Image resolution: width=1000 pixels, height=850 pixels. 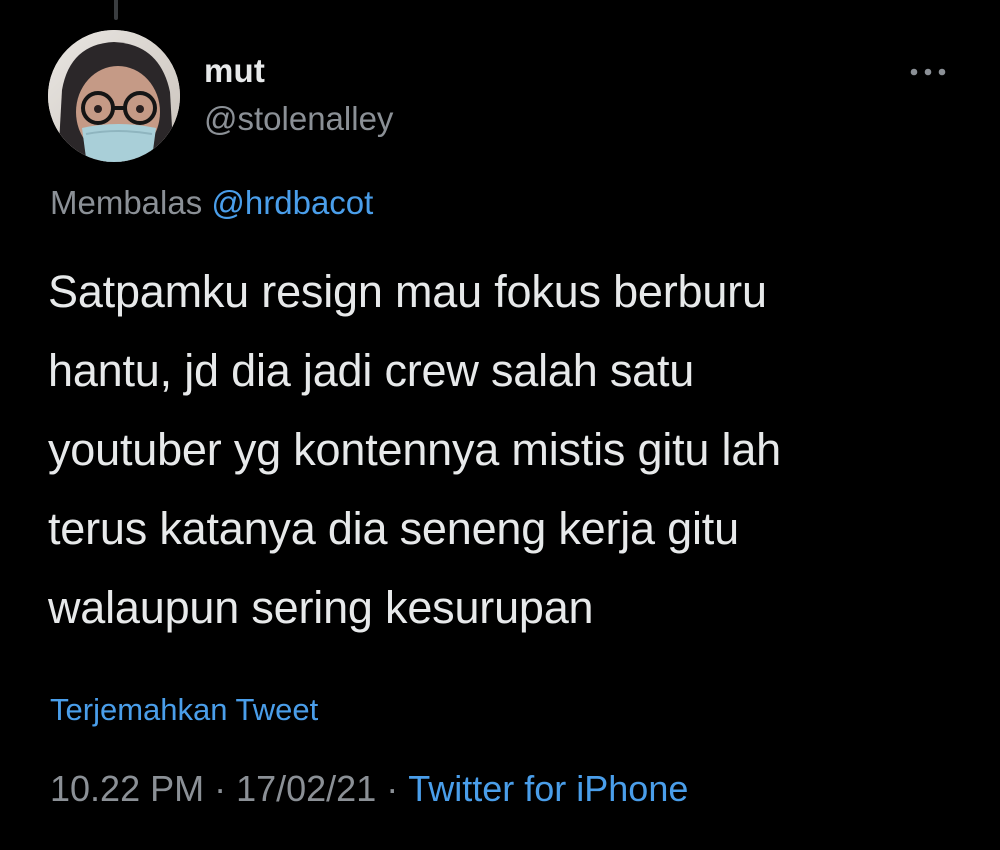 What do you see at coordinates (548, 788) in the screenshot?
I see `tweet-source-link: Twitter for iPhone` at bounding box center [548, 788].